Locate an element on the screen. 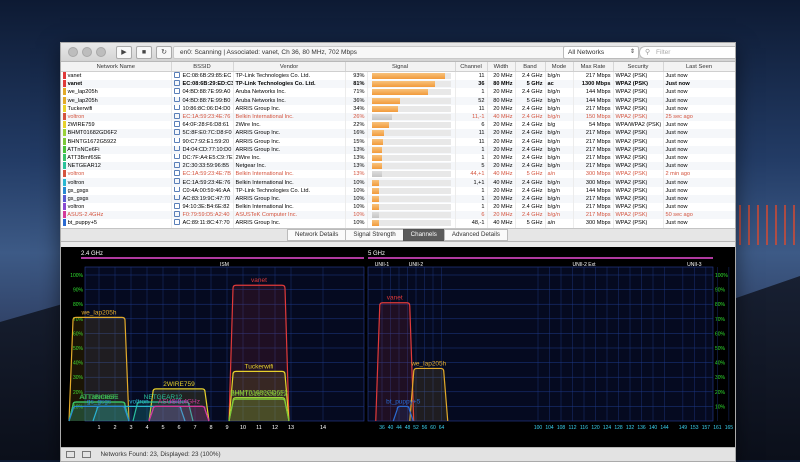 Image resolution: width=800 pixels, height=462 pixels. column-header-vendor: Vendor is located at coordinates (289, 67).